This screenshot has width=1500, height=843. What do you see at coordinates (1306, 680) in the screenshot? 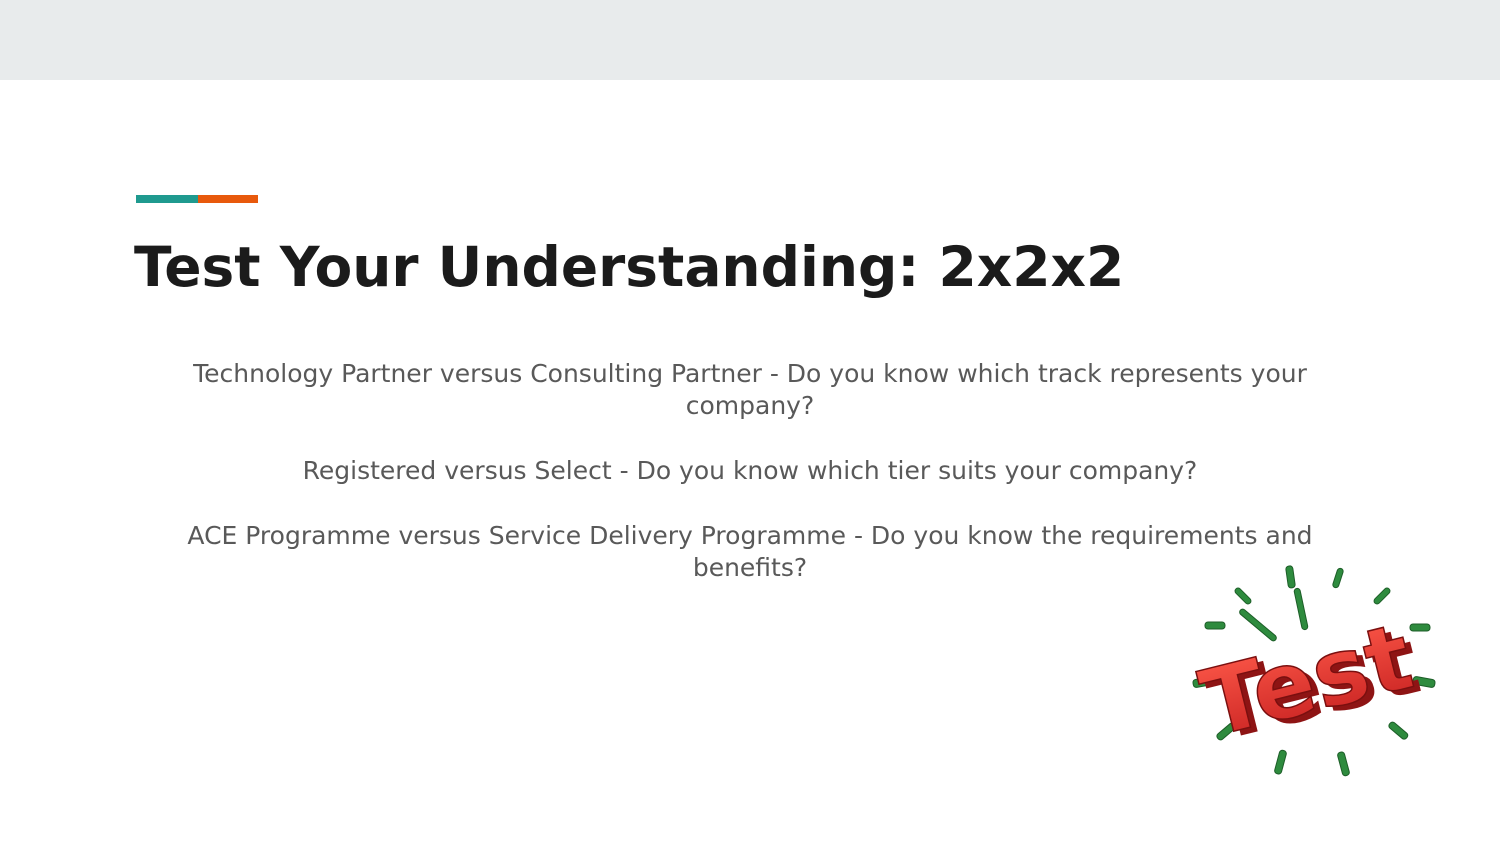
I see `test-word: Test` at bounding box center [1306, 680].